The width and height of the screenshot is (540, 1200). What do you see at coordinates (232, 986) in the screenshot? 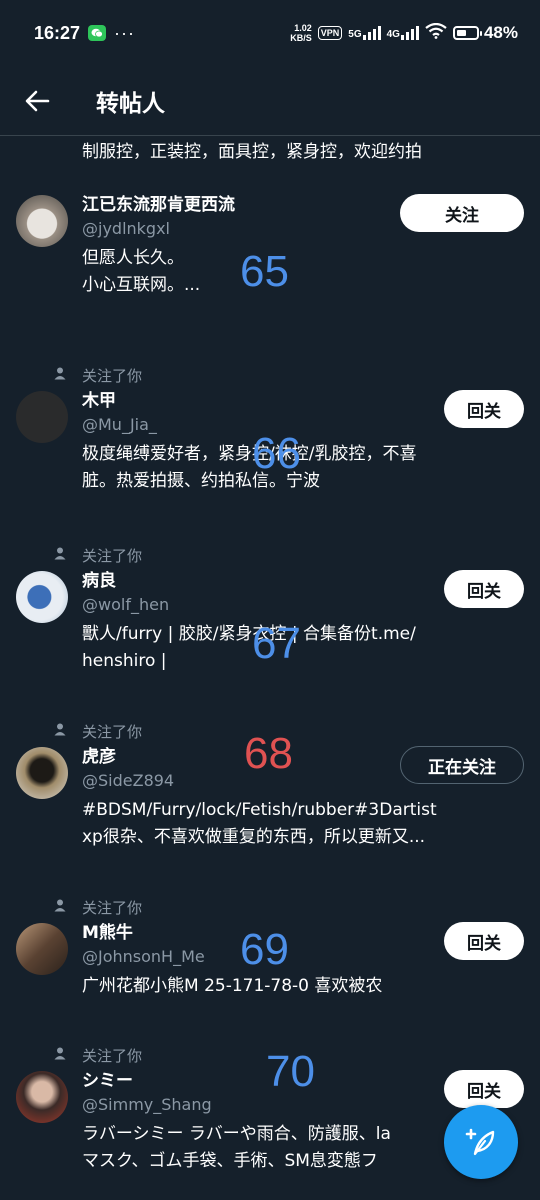
I see `user-bio-line: 广州花都小熊M 25-171-78-0 喜欢被农` at bounding box center [232, 986].